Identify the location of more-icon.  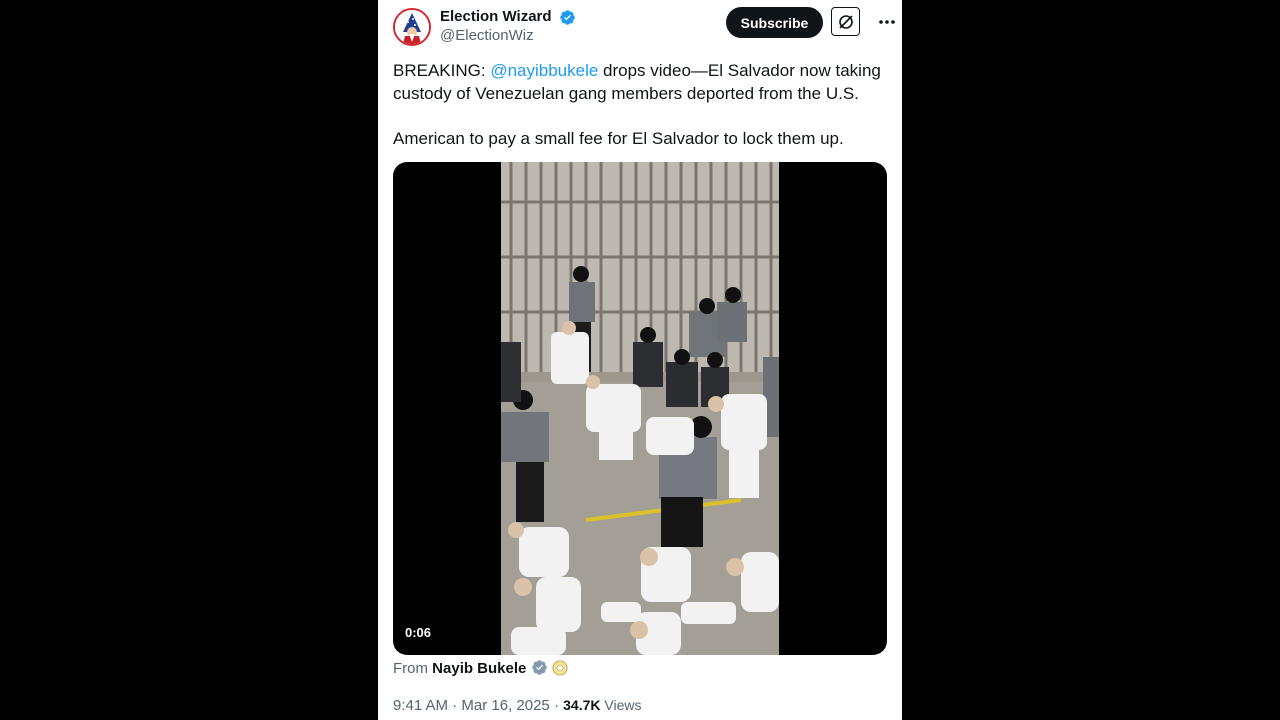
(887, 22).